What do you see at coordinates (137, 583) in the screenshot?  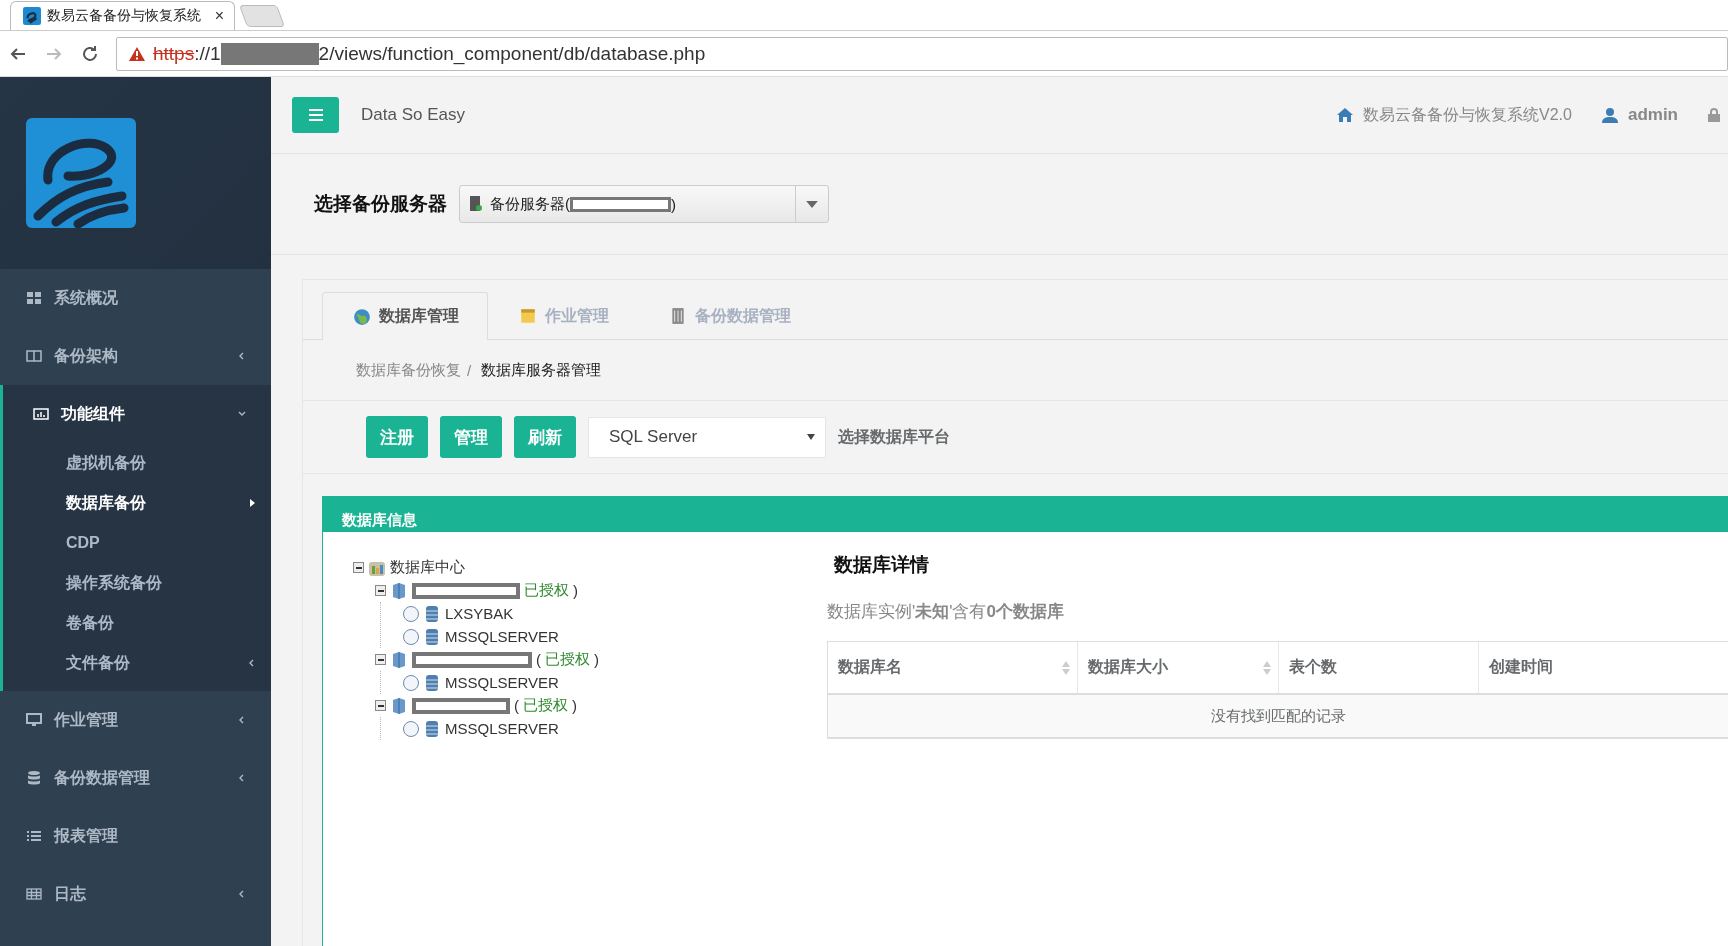 I see `sidebar-subitem: 操作系统备份` at bounding box center [137, 583].